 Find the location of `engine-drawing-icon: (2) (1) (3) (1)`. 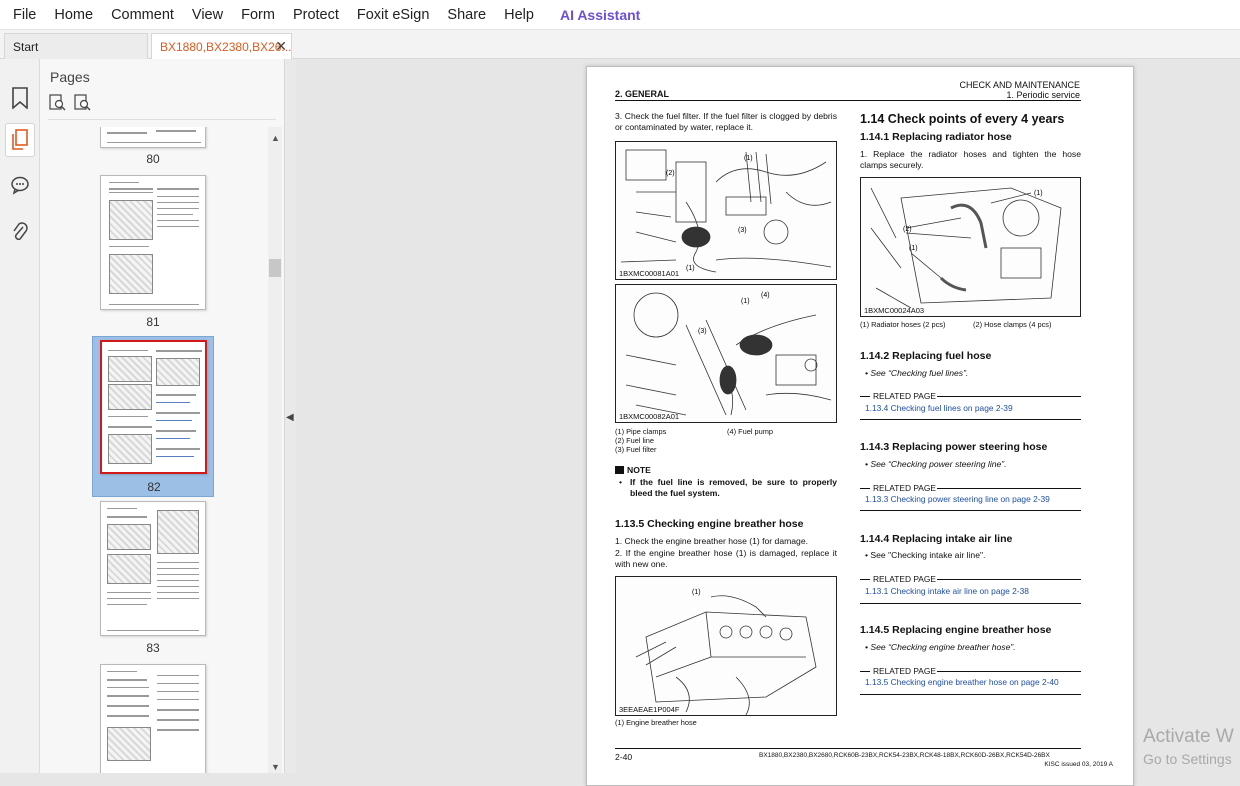

engine-drawing-icon: (2) (1) (3) (1) is located at coordinates (726, 211).